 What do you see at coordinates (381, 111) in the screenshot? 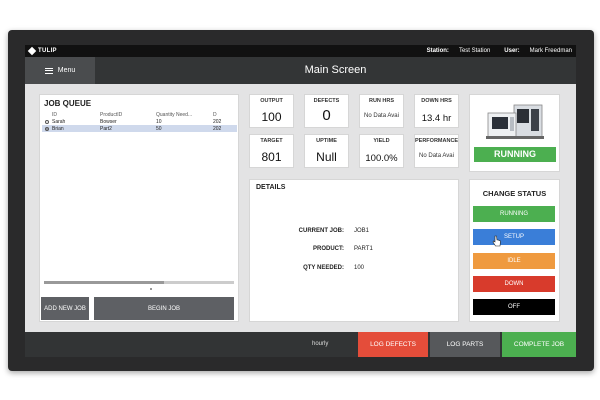
I see `kpi-run-hrs-tile: RUN HRS No Data Avai` at bounding box center [381, 111].